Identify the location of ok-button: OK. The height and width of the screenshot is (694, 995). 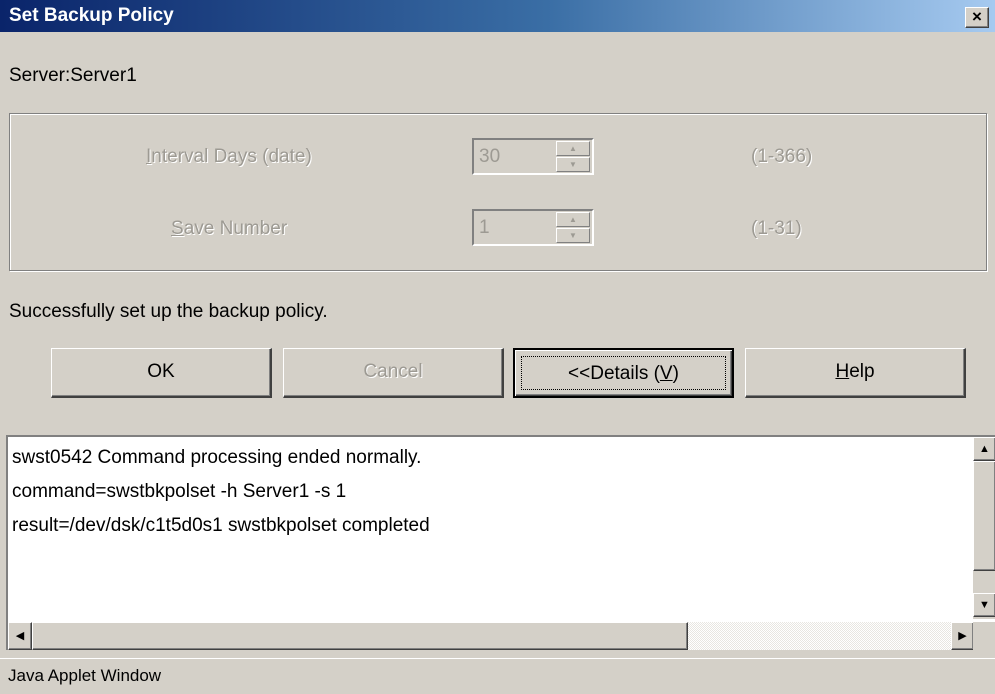
(161, 373).